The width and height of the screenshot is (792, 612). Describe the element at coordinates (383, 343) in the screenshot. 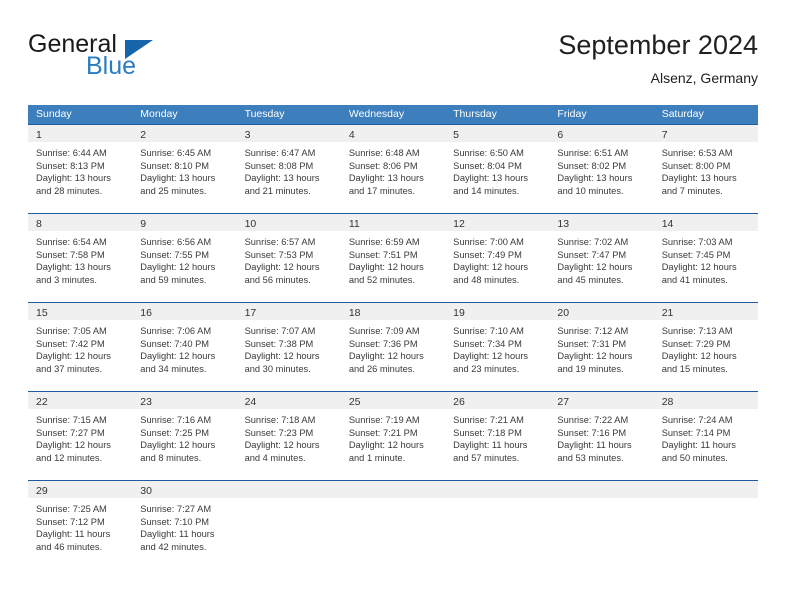

I see `day-detail-line: Sunset: 7:36 PM` at that location.